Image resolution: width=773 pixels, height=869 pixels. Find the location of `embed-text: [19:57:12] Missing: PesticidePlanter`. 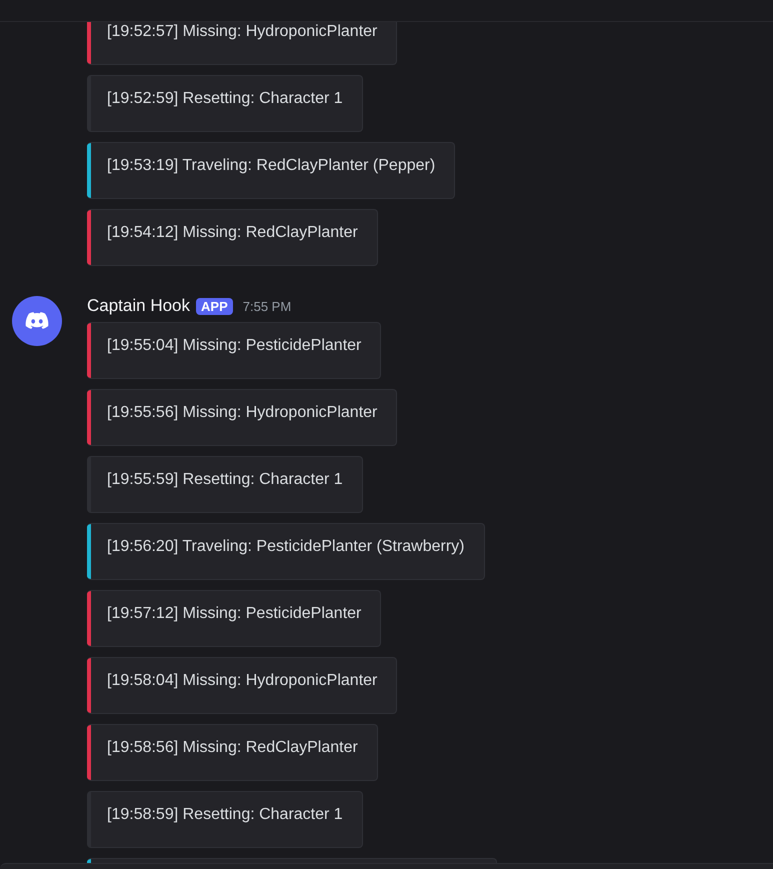

embed-text: [19:57:12] Missing: PesticidePlanter is located at coordinates (234, 613).